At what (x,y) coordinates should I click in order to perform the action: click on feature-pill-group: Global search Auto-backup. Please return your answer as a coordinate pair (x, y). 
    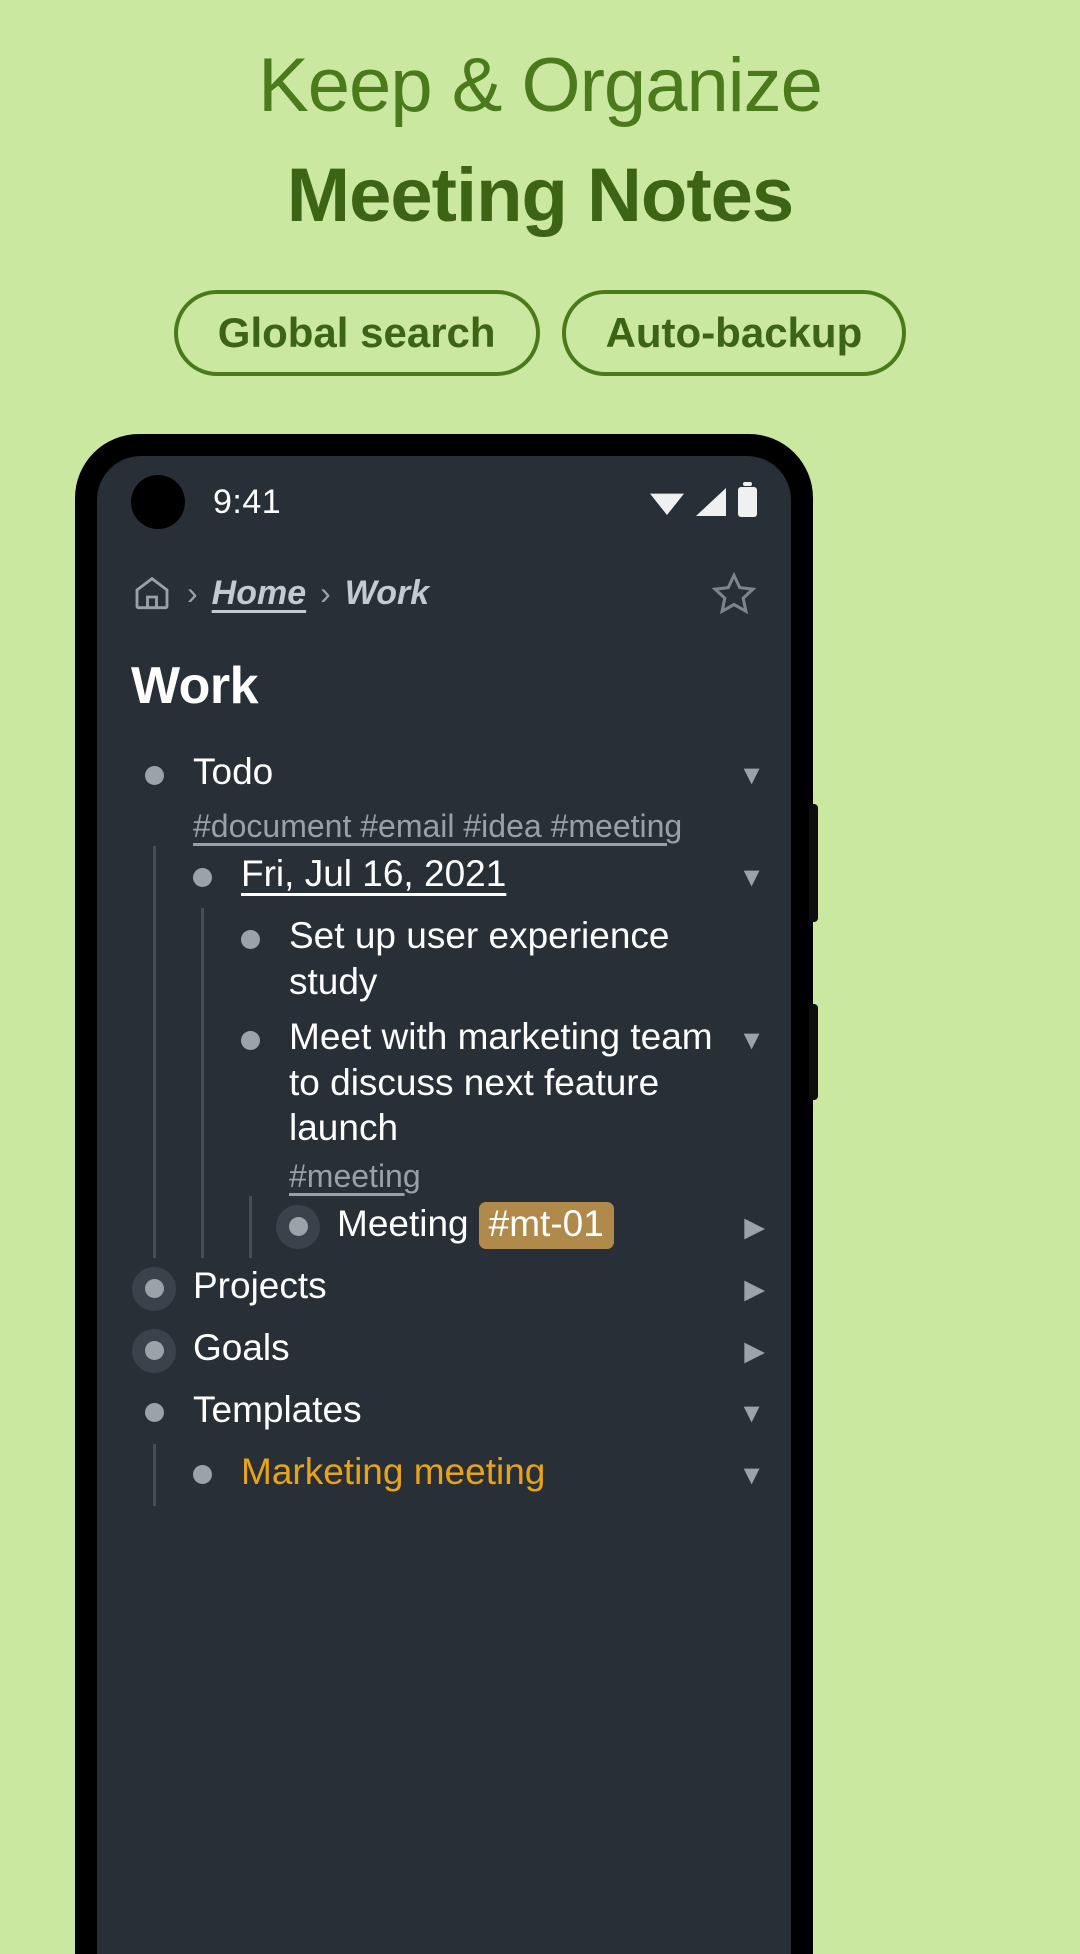
    Looking at the image, I should click on (540, 333).